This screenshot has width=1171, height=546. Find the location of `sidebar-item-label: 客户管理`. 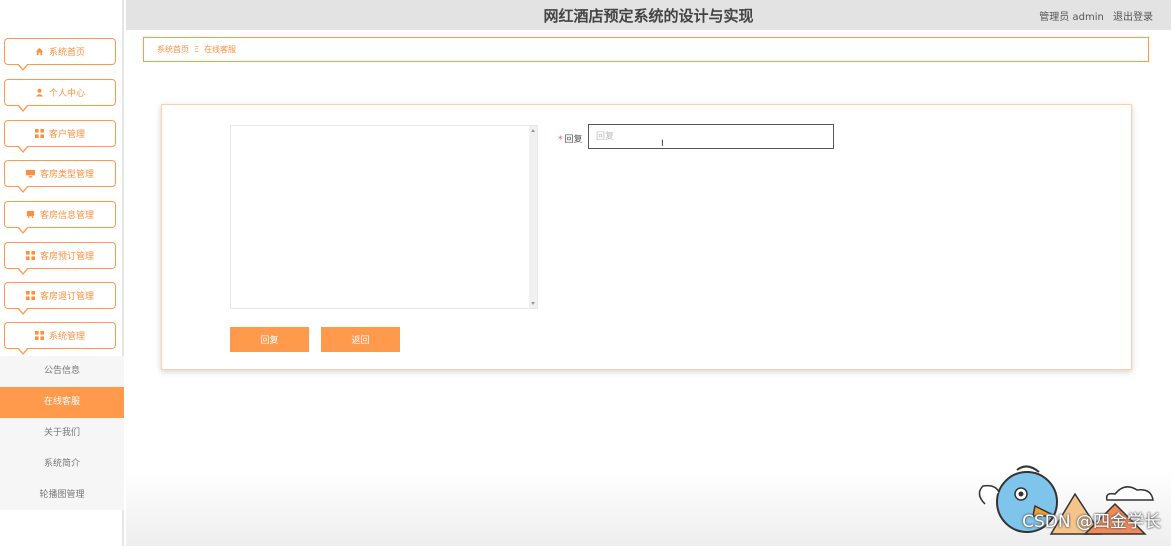

sidebar-item-label: 客户管理 is located at coordinates (66, 135).